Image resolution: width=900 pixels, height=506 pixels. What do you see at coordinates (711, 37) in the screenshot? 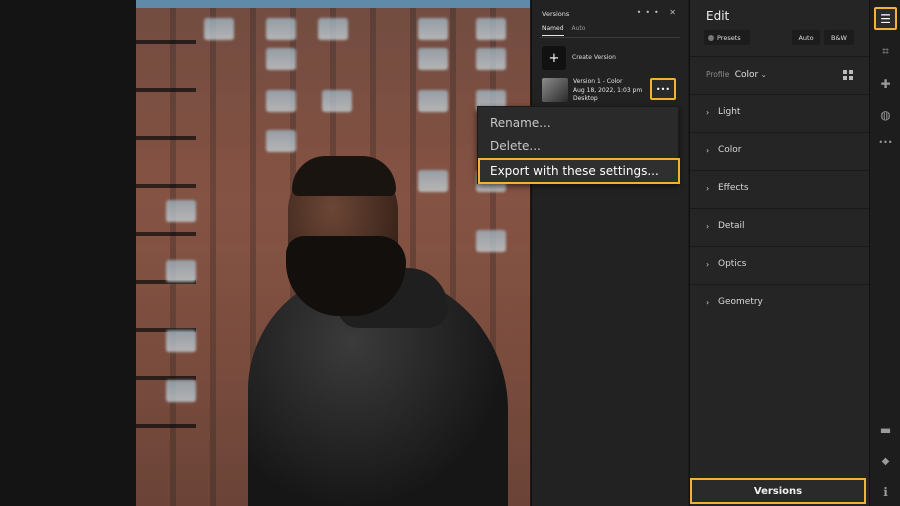
I see `presets-icon` at bounding box center [711, 37].